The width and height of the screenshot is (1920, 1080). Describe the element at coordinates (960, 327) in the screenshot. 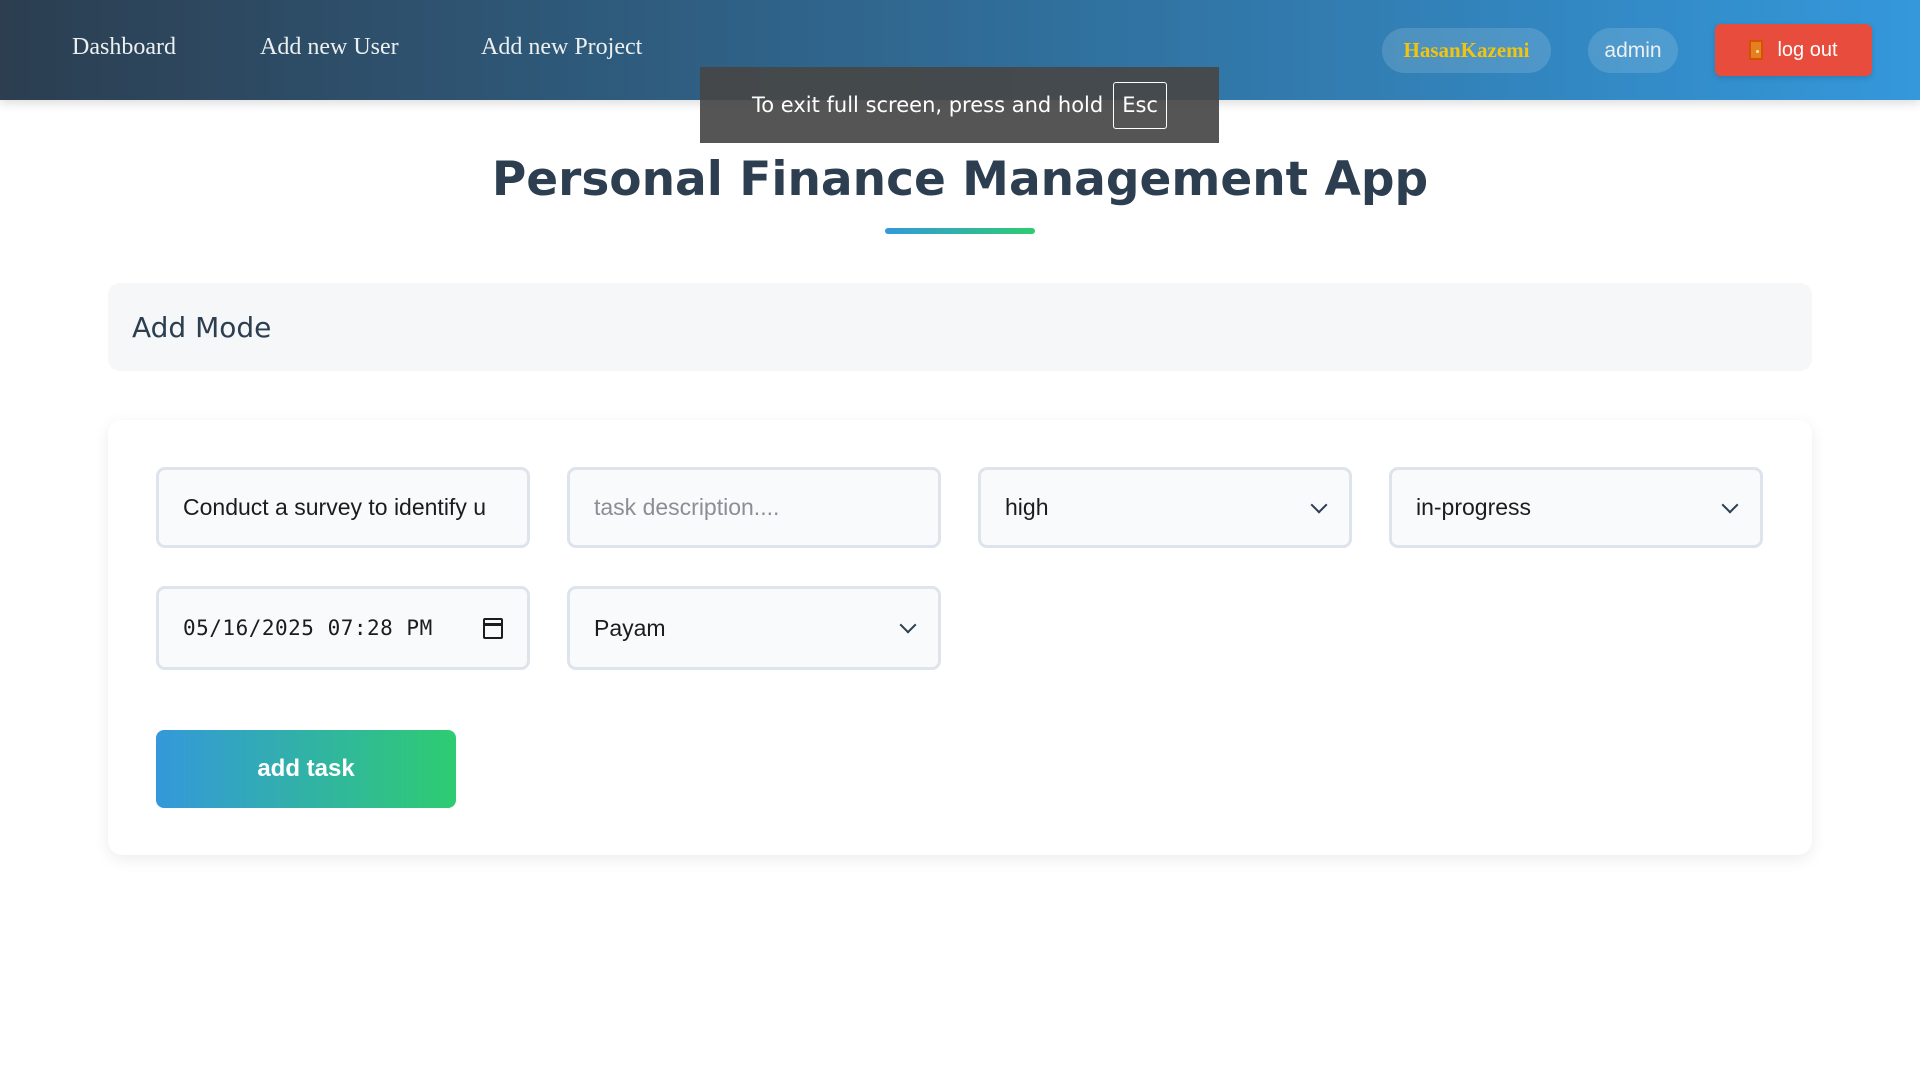

I see `mode-header-panel: Add Mode` at that location.